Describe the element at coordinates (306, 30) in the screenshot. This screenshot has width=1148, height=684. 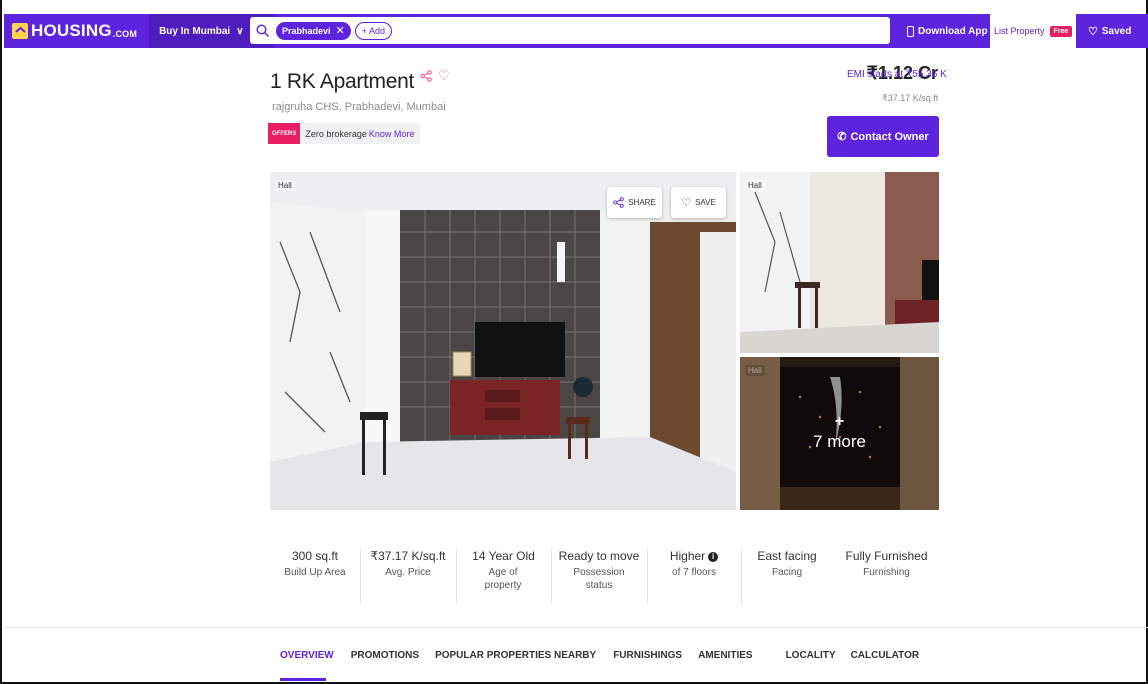
I see `search-chip-label: Prabhadevi` at that location.